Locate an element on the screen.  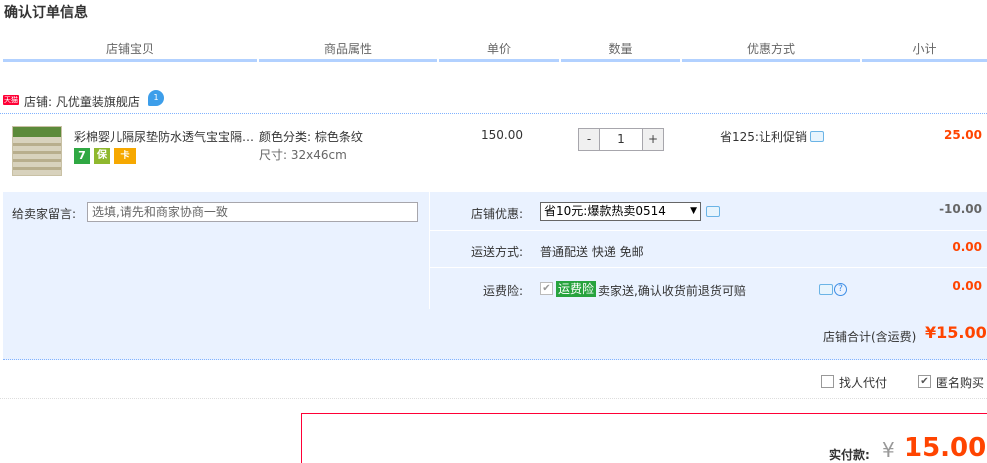
product-title-link: 彩棉婴儿隔尿垫防水透气宝宝隔尿垫 is located at coordinates (165, 136).